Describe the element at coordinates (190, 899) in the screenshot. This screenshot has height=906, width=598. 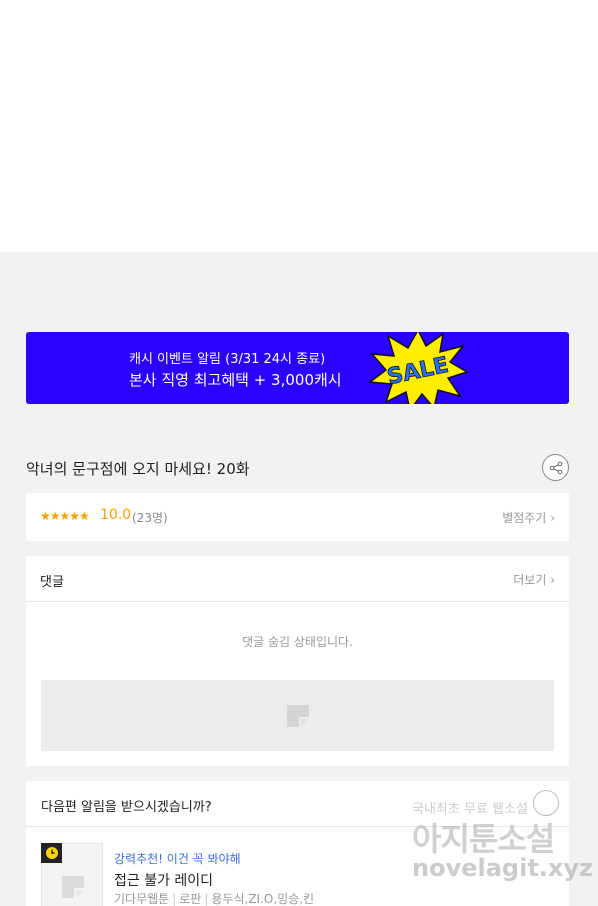
I see `recommend-genre: 로판` at that location.